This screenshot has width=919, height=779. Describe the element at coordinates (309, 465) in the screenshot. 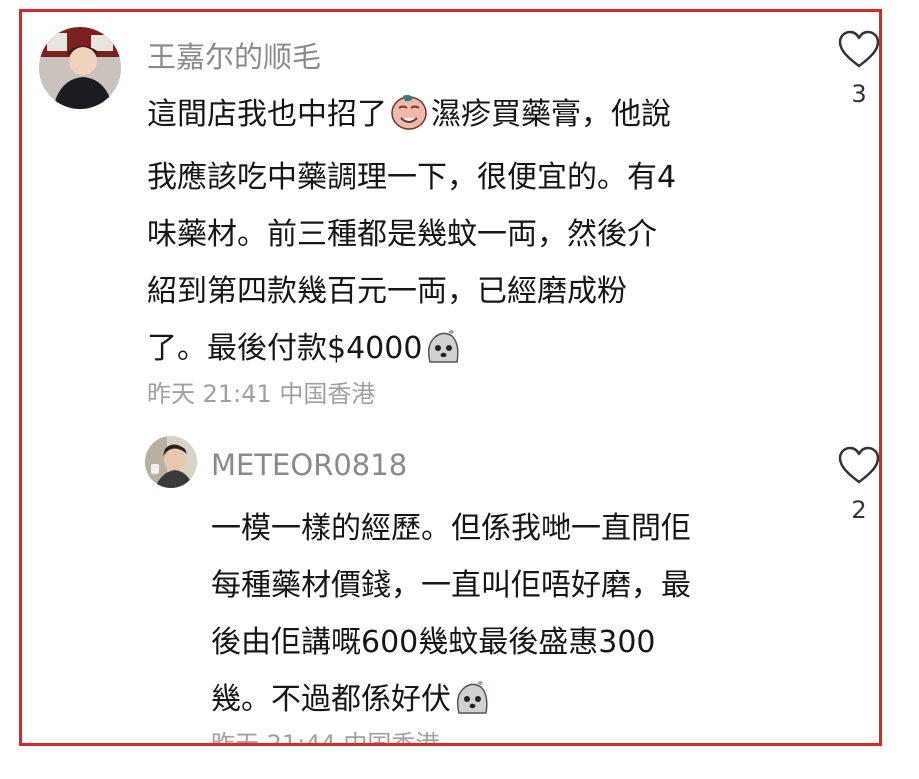

I see `comment-username: METEOR0818` at that location.